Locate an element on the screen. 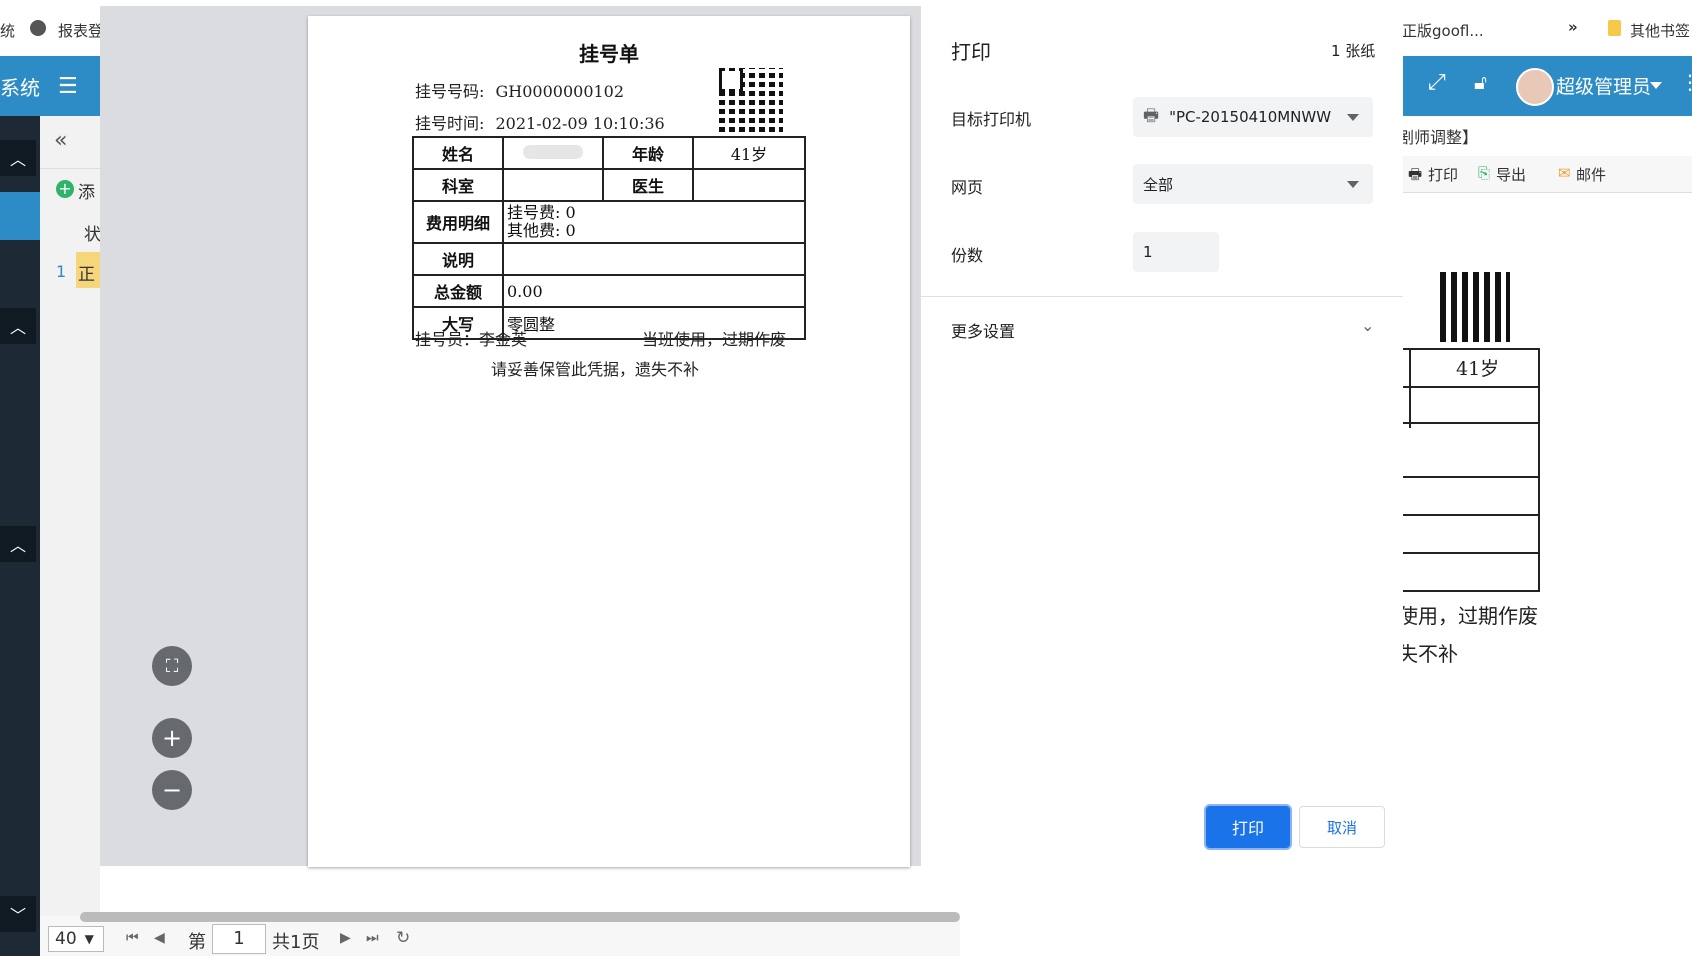 The height and width of the screenshot is (956, 1692). page-size-select: 40 ▼ is located at coordinates (76, 939).